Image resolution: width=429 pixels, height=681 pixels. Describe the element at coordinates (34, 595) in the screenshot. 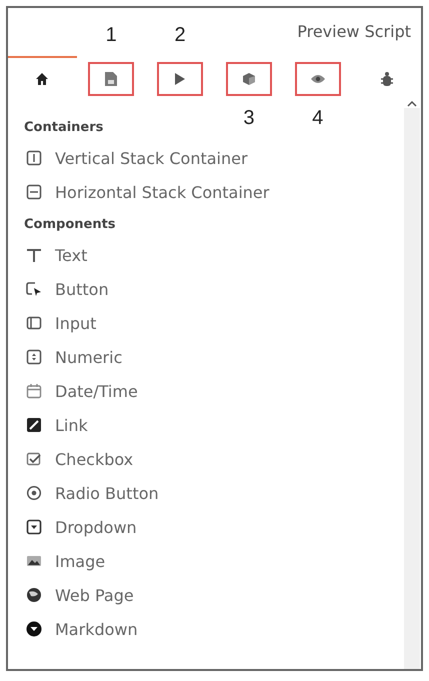

I see `globe-icon` at that location.